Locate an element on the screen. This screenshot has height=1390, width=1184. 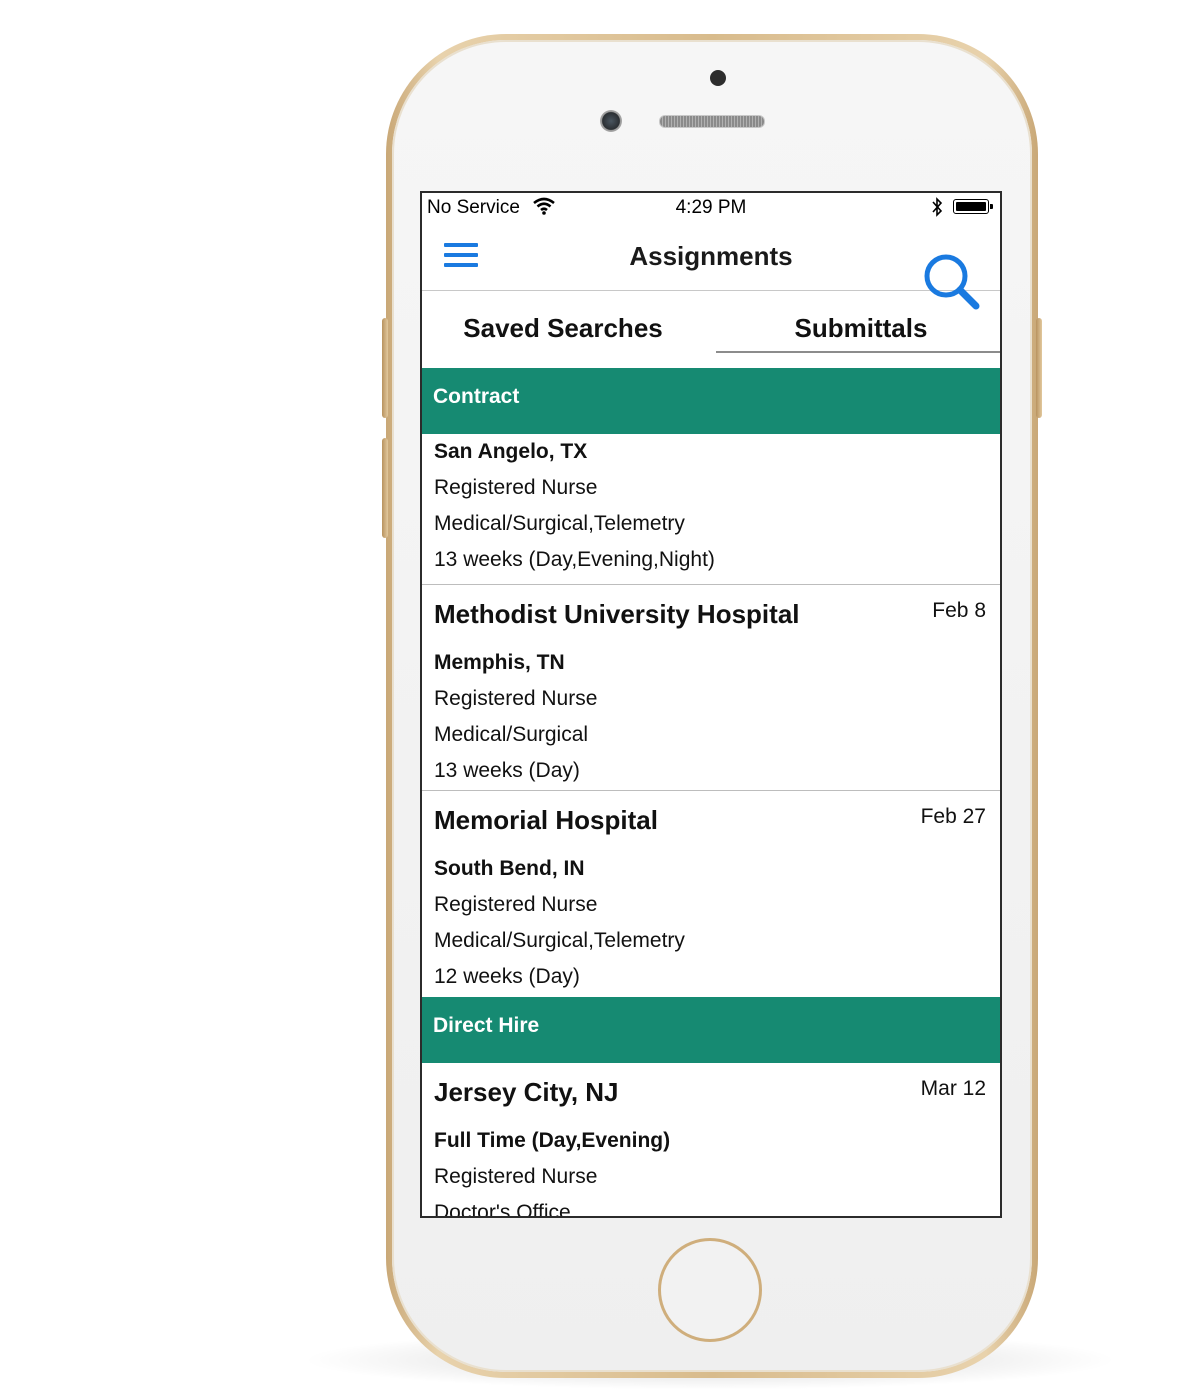
volume-button is located at coordinates (385, 488).